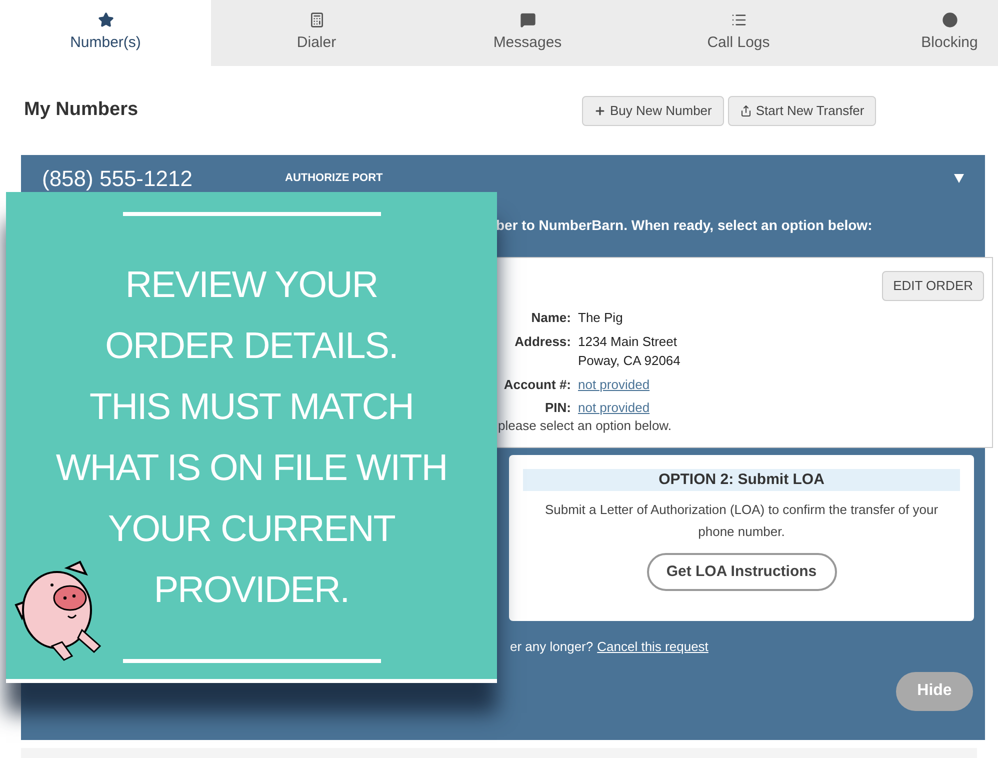 This screenshot has height=758, width=998. I want to click on share-icon, so click(746, 110).